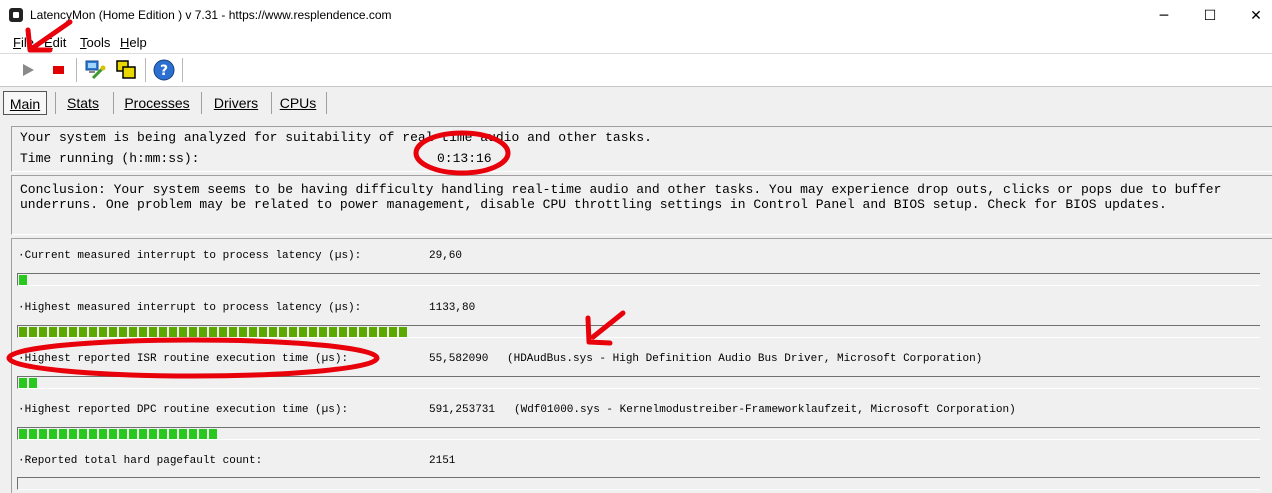  What do you see at coordinates (95, 42) in the screenshot?
I see `menu-tools: Tools` at bounding box center [95, 42].